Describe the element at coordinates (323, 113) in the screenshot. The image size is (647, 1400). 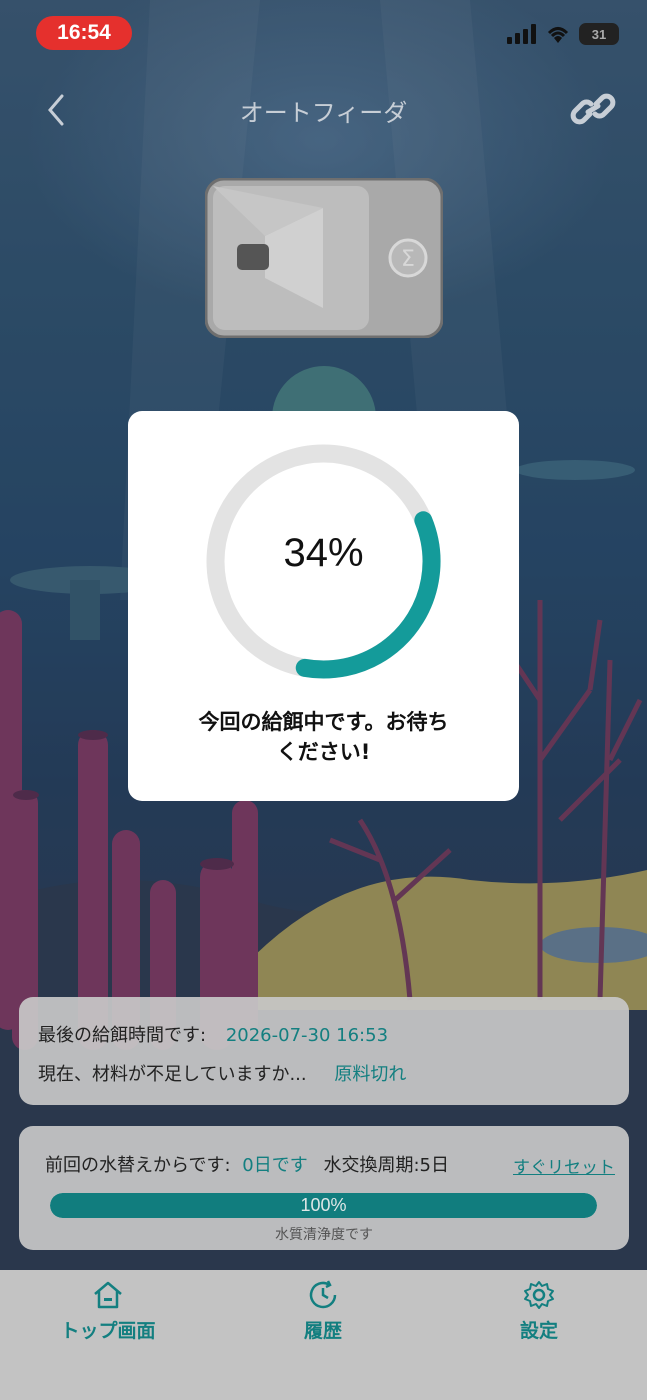
I see `page-title: オートフィーダ` at that location.